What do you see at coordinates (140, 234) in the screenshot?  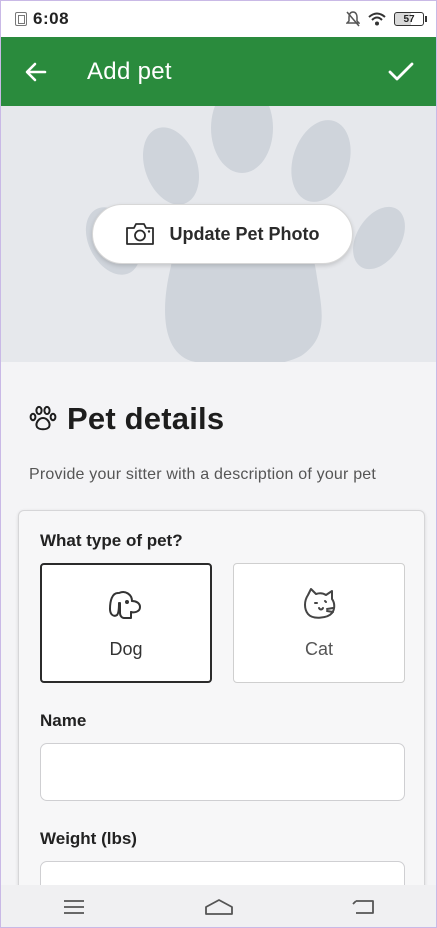 I see `camera-icon` at bounding box center [140, 234].